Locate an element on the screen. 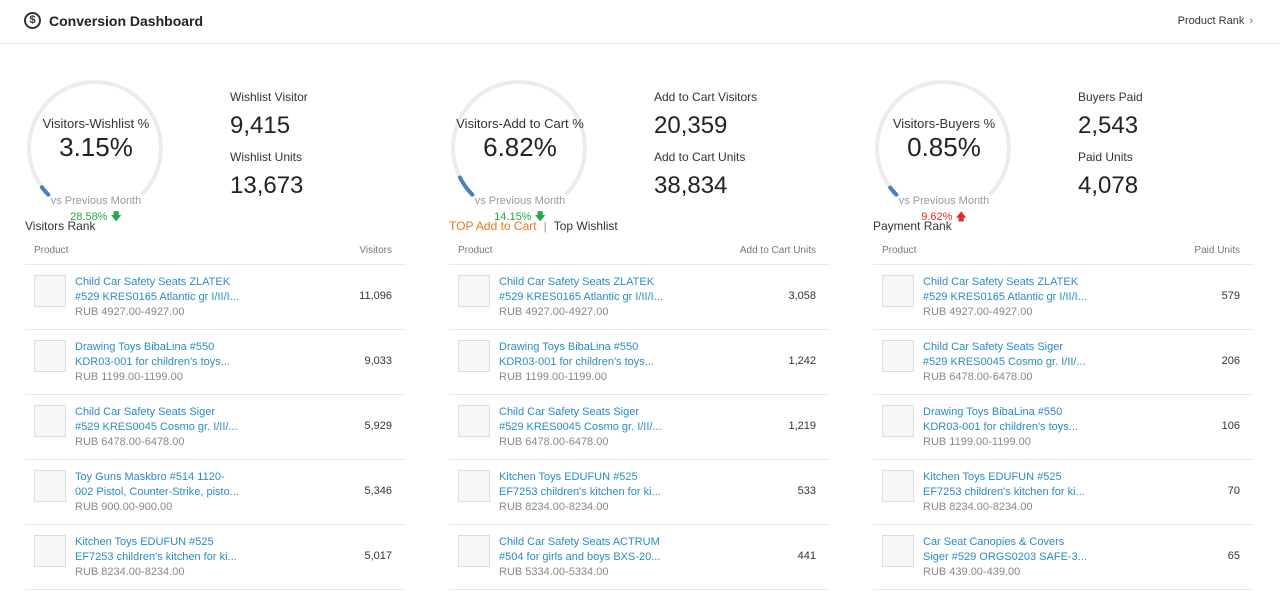 Image resolution: width=1280 pixels, height=599 pixels. metric-label: Add to Cart Visitors is located at coordinates (706, 97).